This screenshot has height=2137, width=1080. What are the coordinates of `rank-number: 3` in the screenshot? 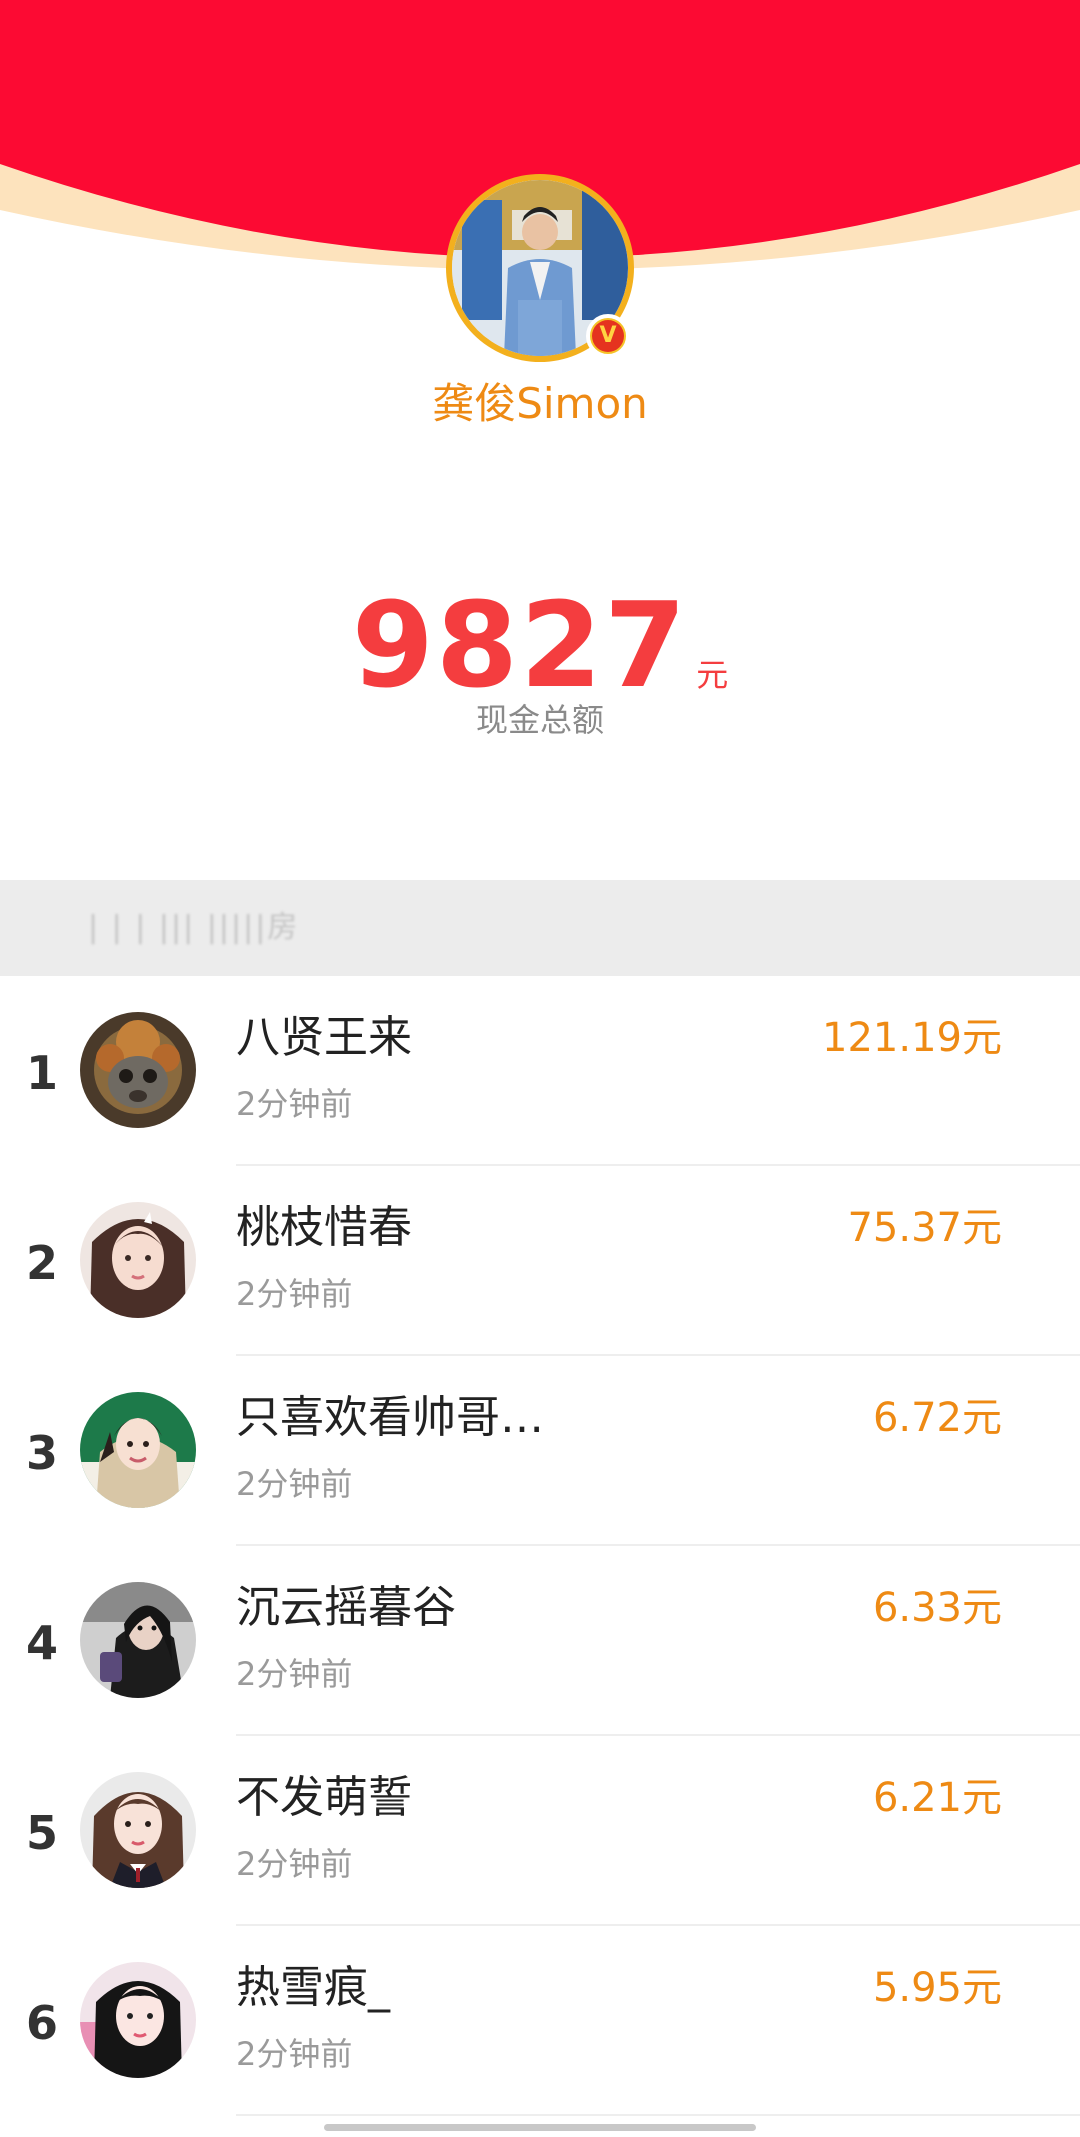 It's located at (41, 1453).